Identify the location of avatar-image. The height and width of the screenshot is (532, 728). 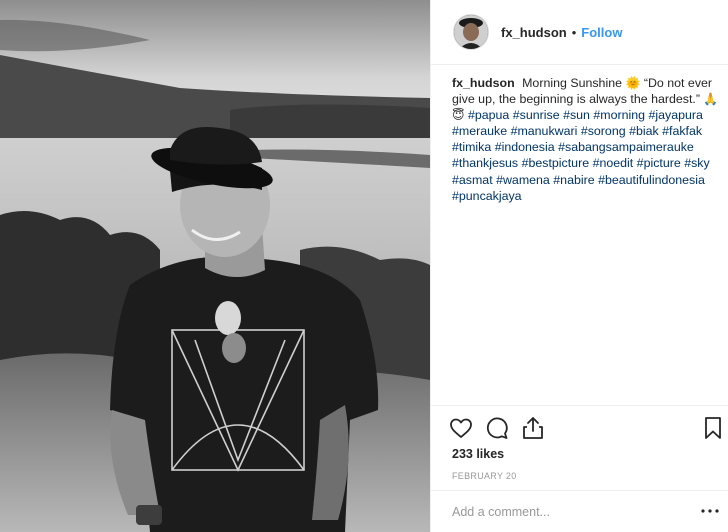
(471, 32).